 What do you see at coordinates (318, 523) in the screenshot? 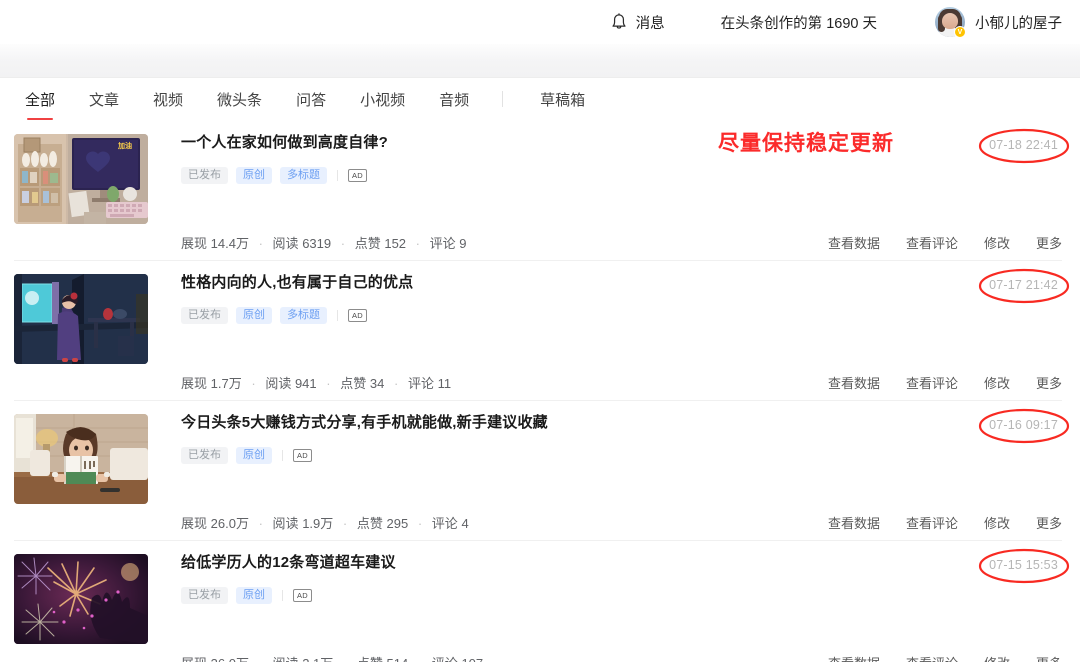
I see `stat-read-value: 1.9万` at bounding box center [318, 523].